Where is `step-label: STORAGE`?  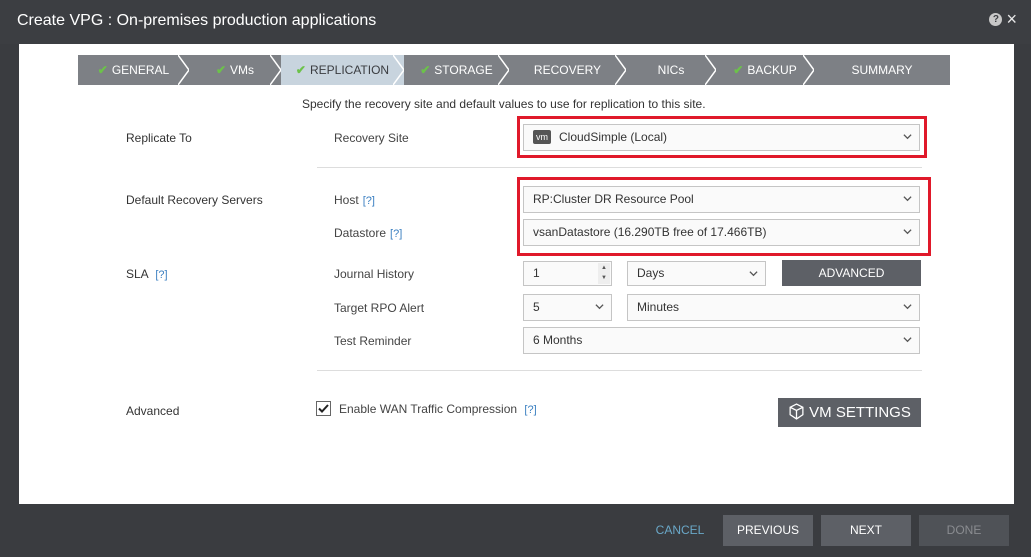
step-label: STORAGE is located at coordinates (463, 70).